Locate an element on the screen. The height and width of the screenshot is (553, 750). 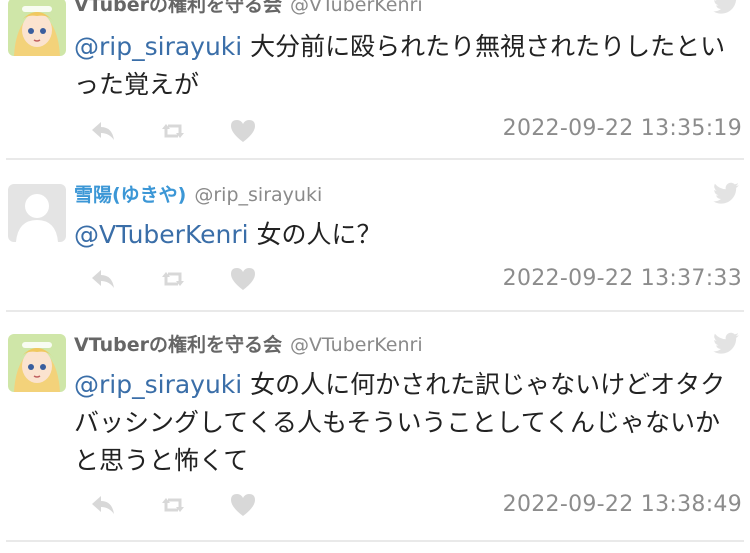
timestamp: 2022-09-22 13:38:49 is located at coordinates (622, 504).